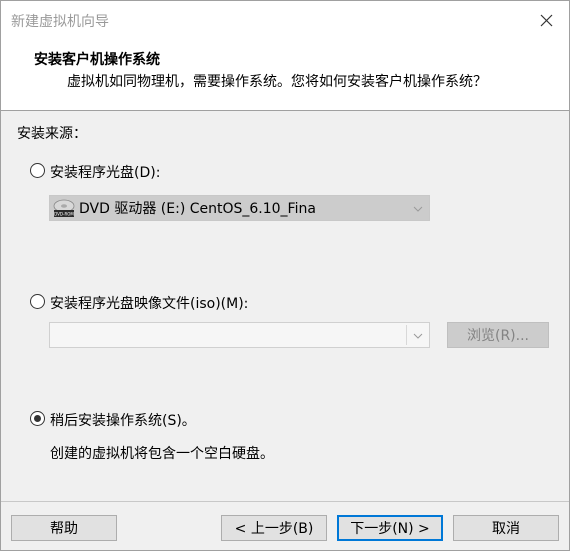 The height and width of the screenshot is (551, 570). I want to click on install-later-option: 稍后安装操作系统(S)。, so click(130, 421).